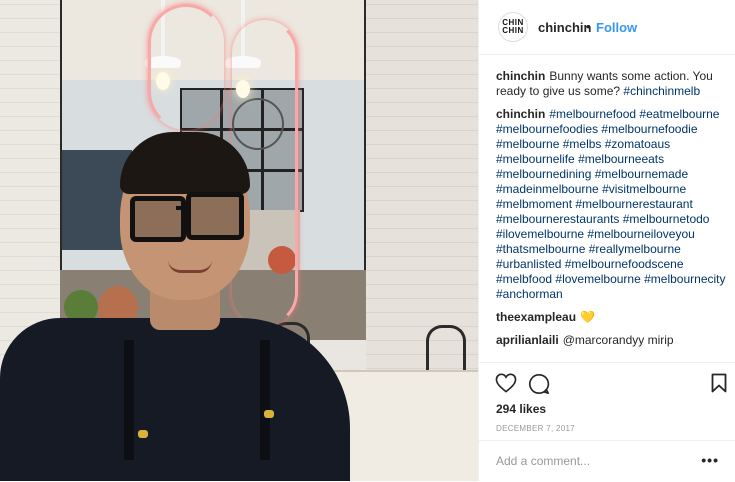 Image resolution: width=735 pixels, height=482 pixels. Describe the element at coordinates (547, 129) in the screenshot. I see `hashtag-link: #melbournefoodies` at that location.